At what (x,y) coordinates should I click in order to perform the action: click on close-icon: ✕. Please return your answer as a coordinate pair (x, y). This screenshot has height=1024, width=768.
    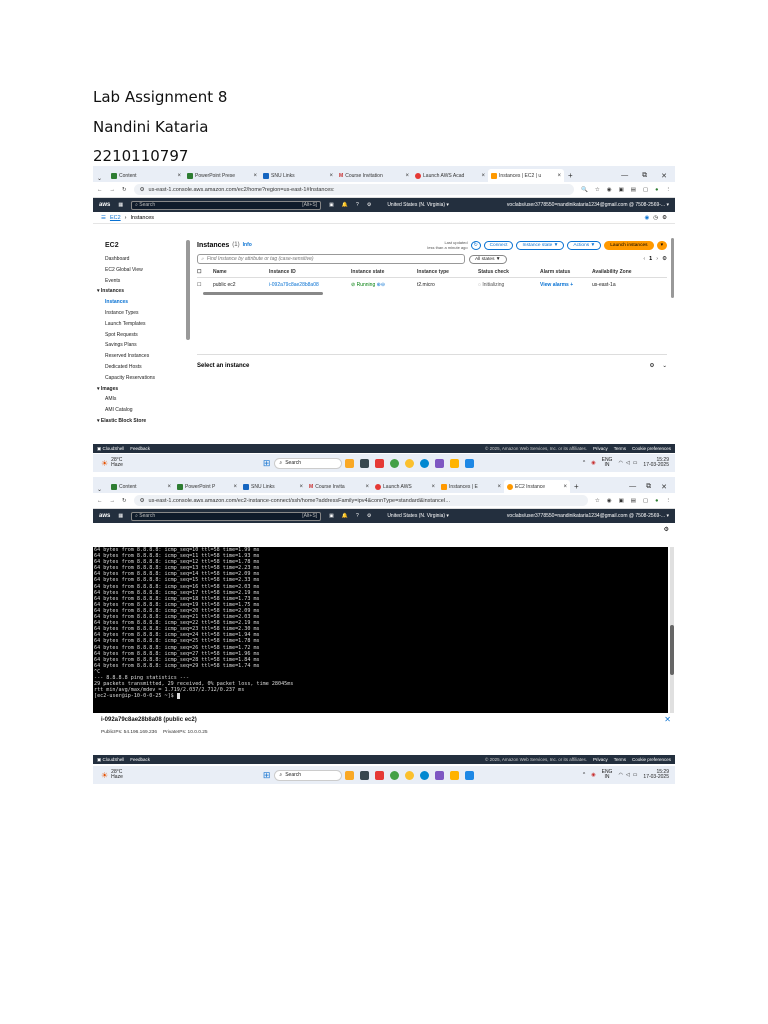
    Looking at the image, I should click on (667, 719).